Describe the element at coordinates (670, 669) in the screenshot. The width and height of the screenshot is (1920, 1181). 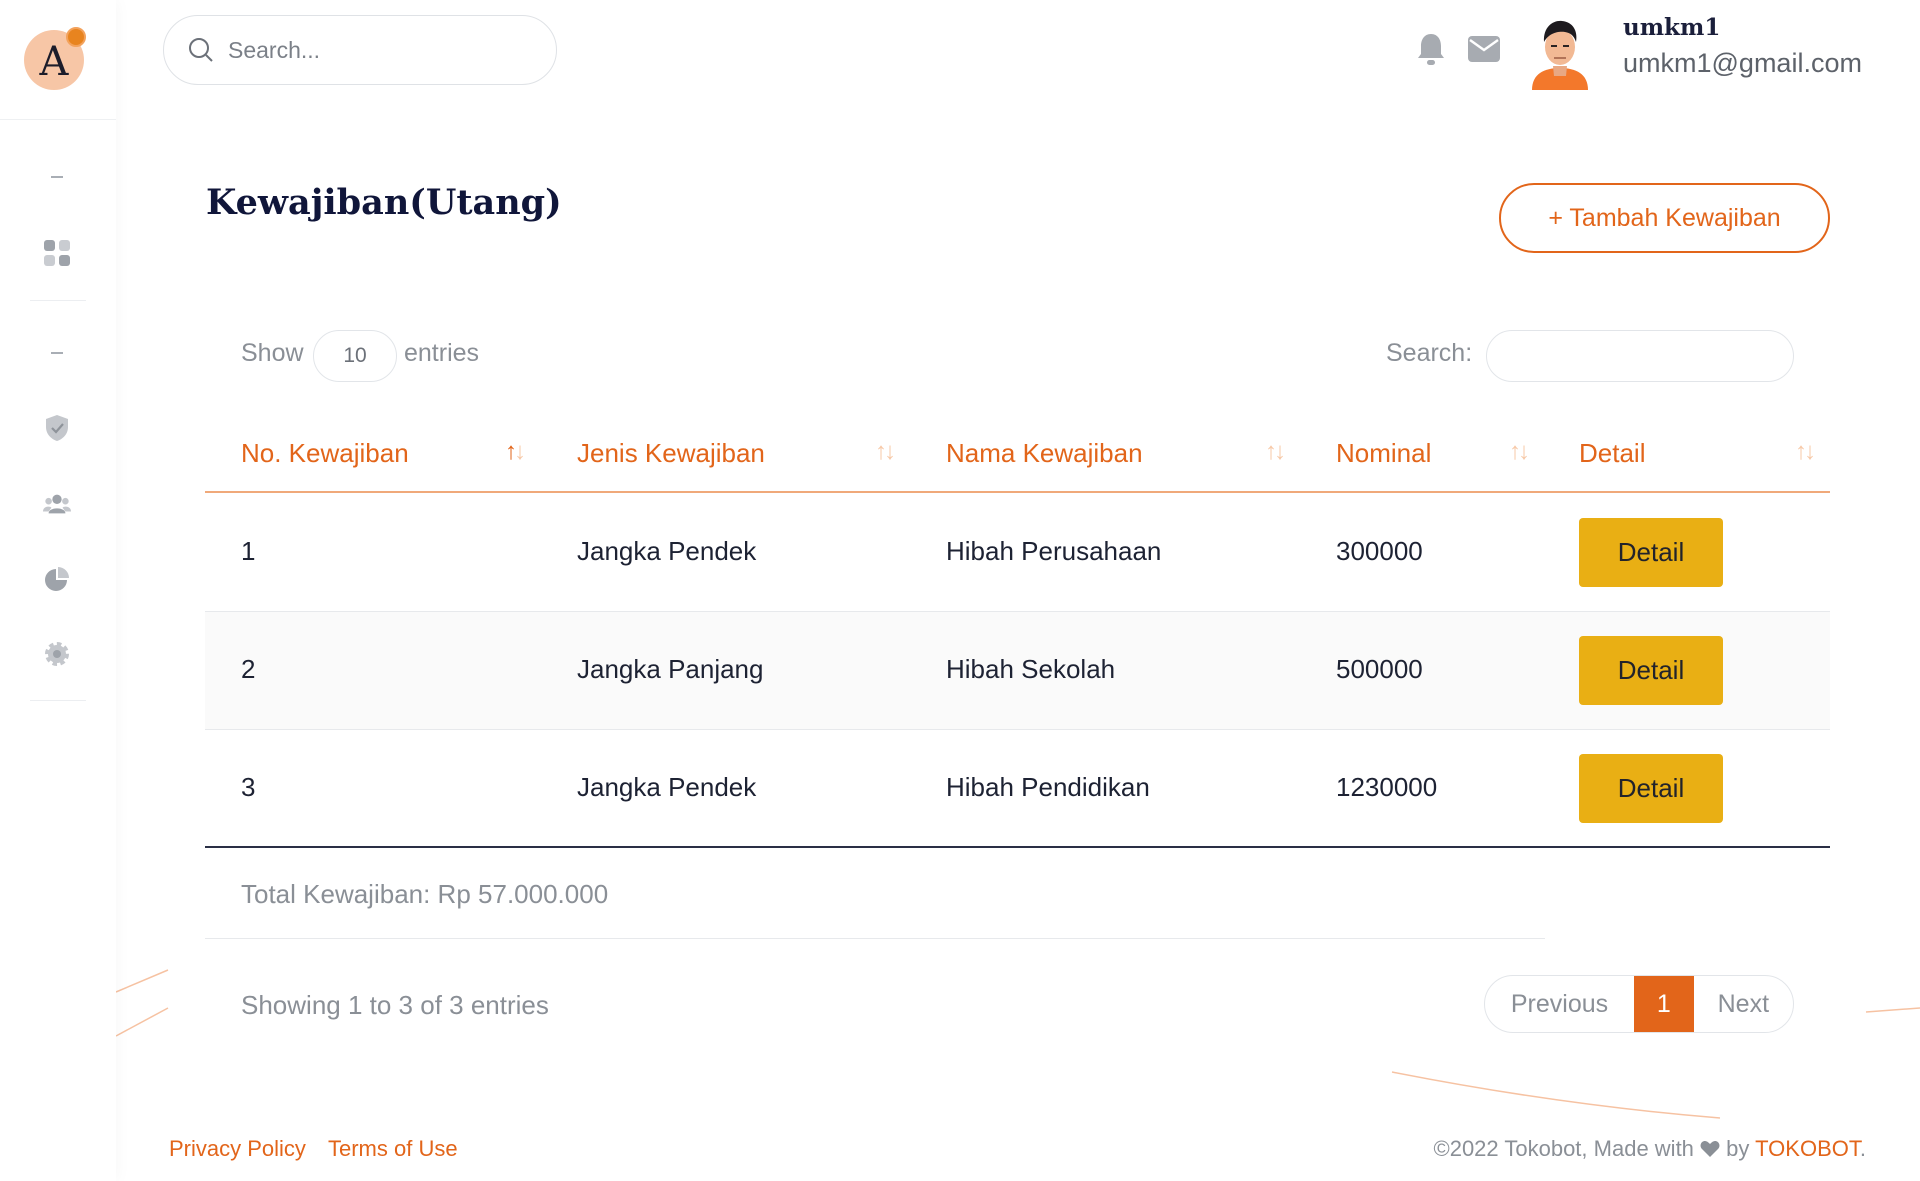
I see `cell-jenis: Jangka Panjang` at that location.